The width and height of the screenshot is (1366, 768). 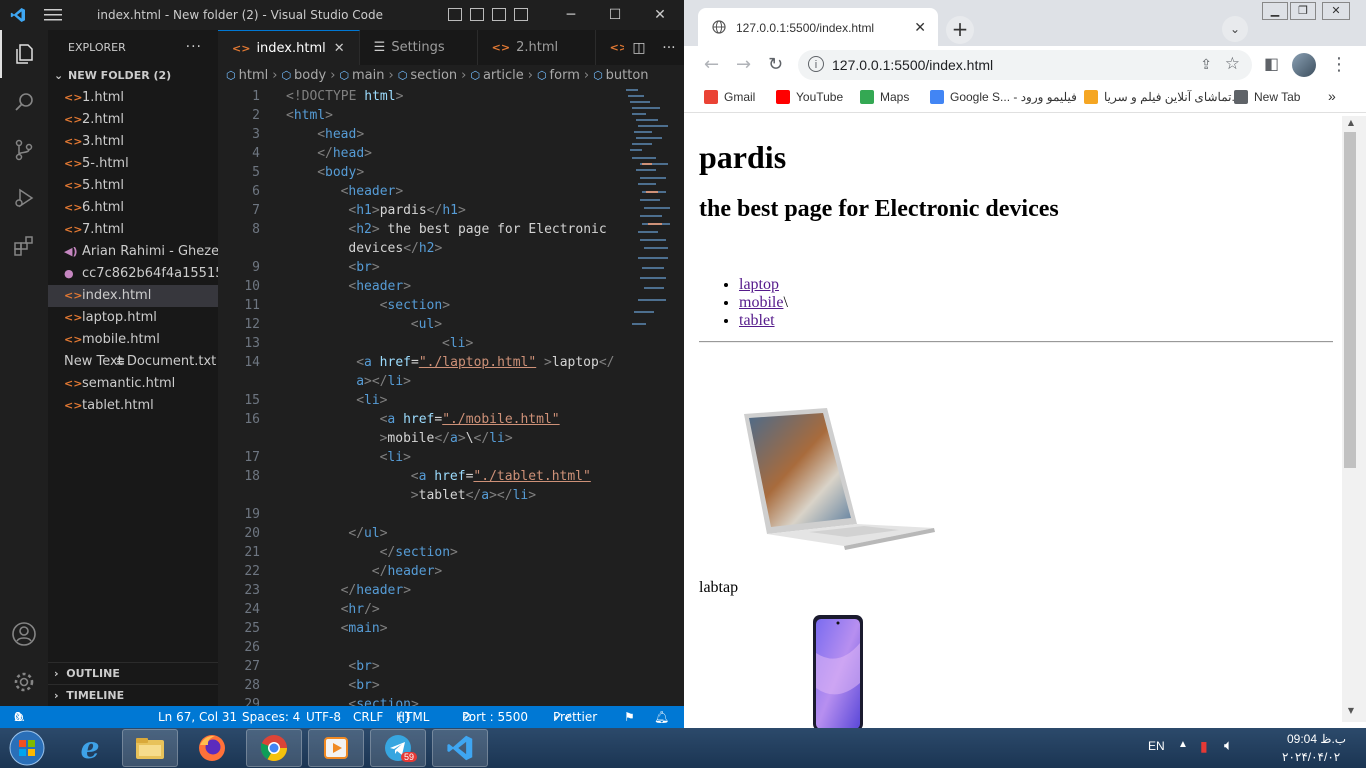 What do you see at coordinates (212, 748) in the screenshot?
I see `firefox-icon` at bounding box center [212, 748].